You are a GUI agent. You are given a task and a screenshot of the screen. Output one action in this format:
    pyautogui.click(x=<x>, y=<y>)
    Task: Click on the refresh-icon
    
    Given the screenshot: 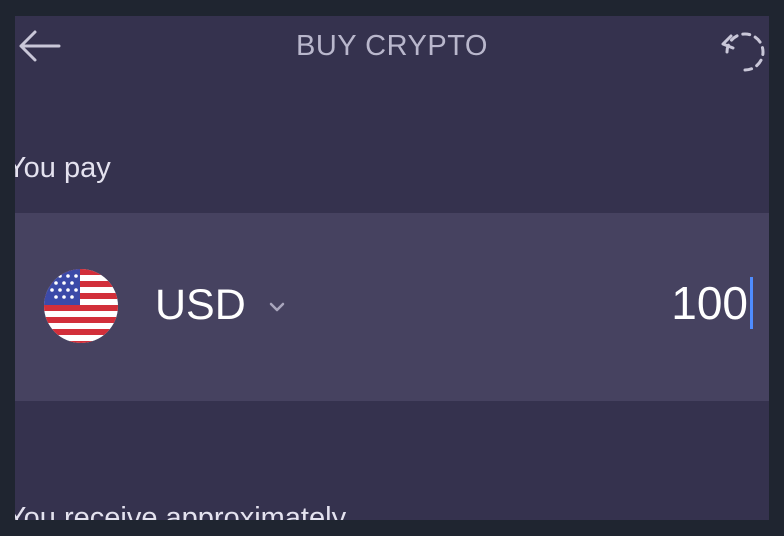 What is the action you would take?
    pyautogui.click(x=743, y=52)
    